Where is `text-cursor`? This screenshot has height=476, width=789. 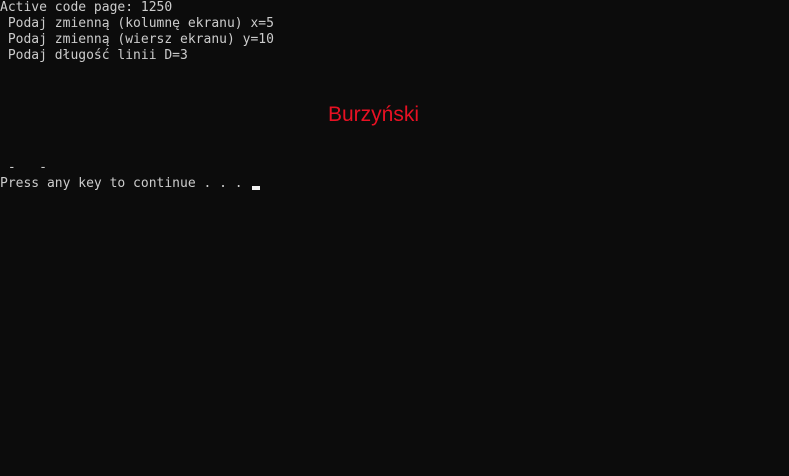 text-cursor is located at coordinates (256, 188).